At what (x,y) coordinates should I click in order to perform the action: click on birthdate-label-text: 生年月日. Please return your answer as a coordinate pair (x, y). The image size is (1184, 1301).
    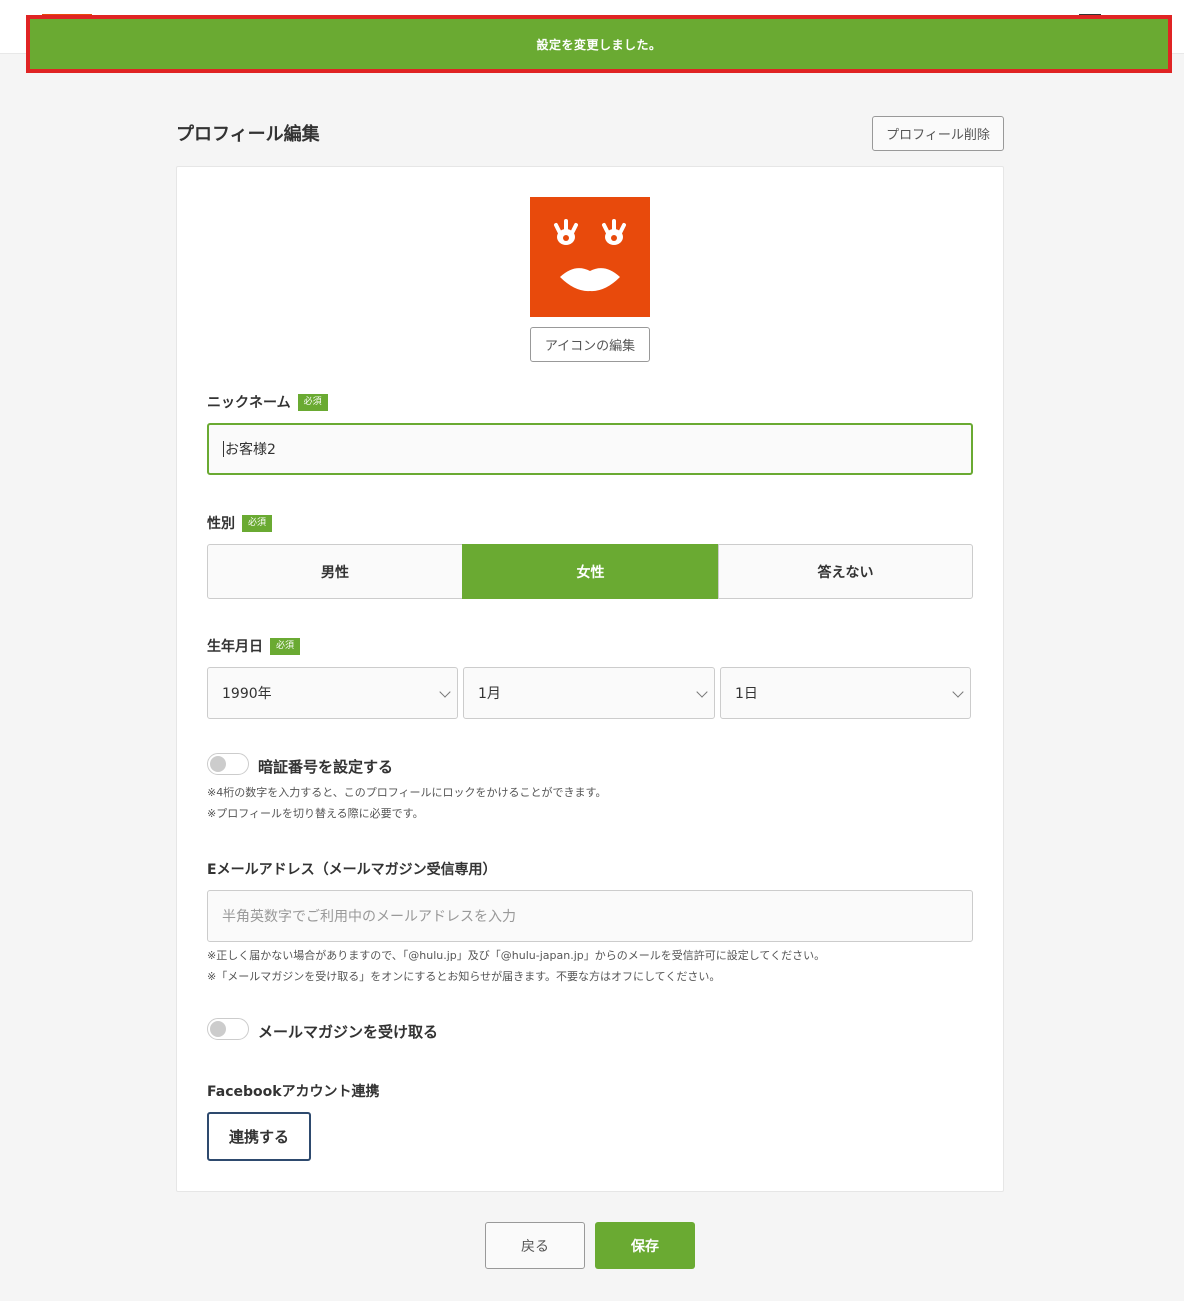
    Looking at the image, I should click on (235, 647).